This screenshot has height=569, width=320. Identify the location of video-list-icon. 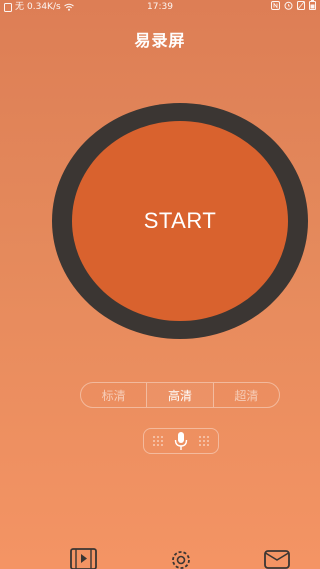
(83, 558).